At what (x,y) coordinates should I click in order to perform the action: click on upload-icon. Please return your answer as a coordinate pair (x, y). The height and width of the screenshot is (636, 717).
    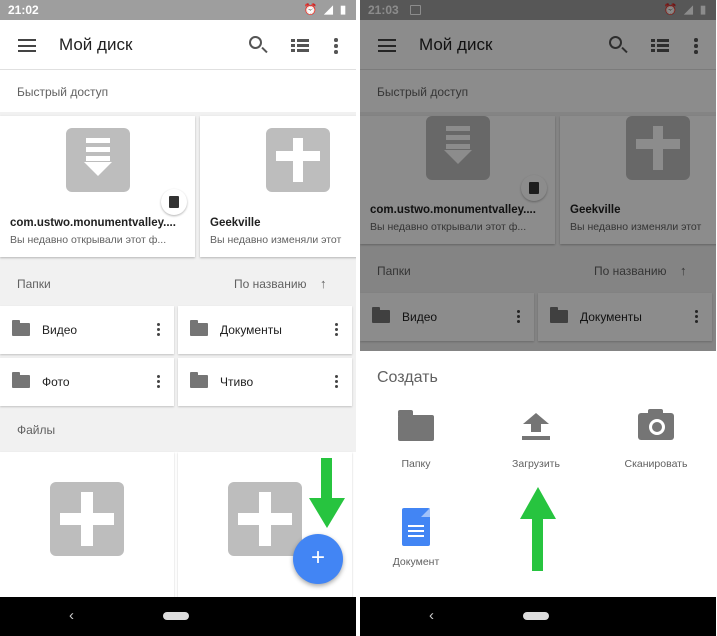
    Looking at the image, I should click on (536, 428).